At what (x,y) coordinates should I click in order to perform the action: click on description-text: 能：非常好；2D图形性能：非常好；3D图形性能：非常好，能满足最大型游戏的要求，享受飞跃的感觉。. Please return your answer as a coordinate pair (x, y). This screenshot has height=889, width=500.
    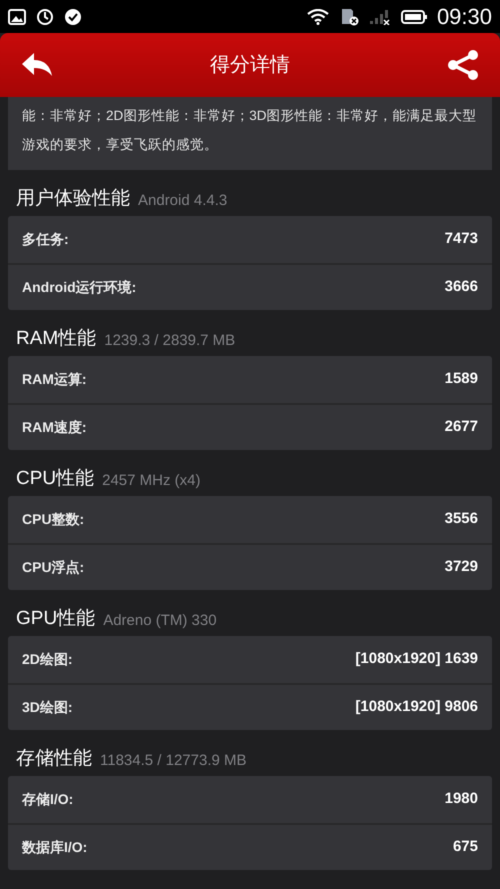
    Looking at the image, I should click on (250, 130).